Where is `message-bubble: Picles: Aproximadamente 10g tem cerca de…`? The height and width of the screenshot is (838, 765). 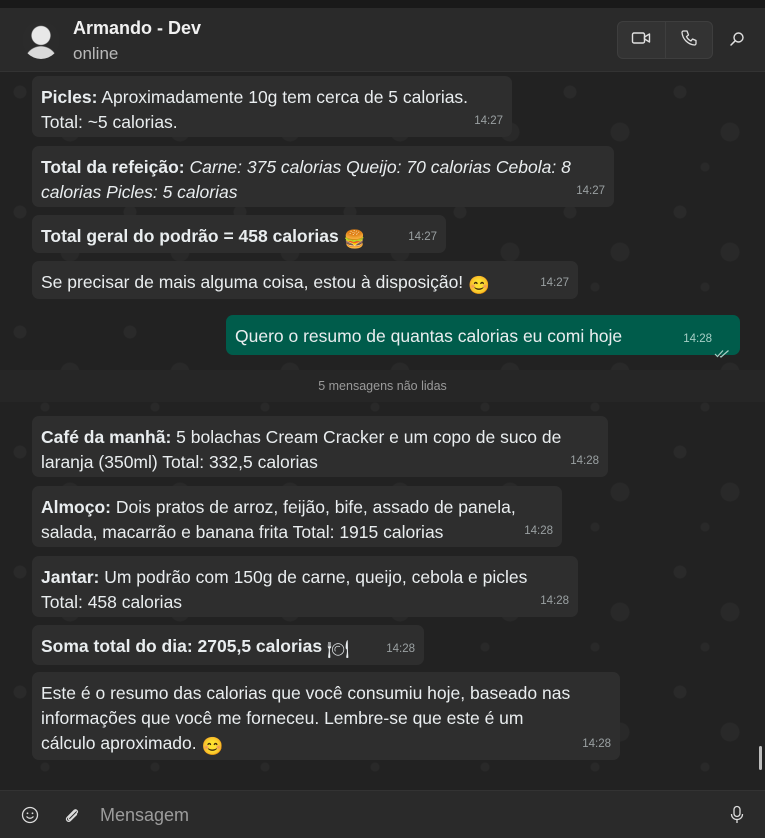
message-bubble: Picles: Aproximadamente 10g tem cerca de… is located at coordinates (272, 106).